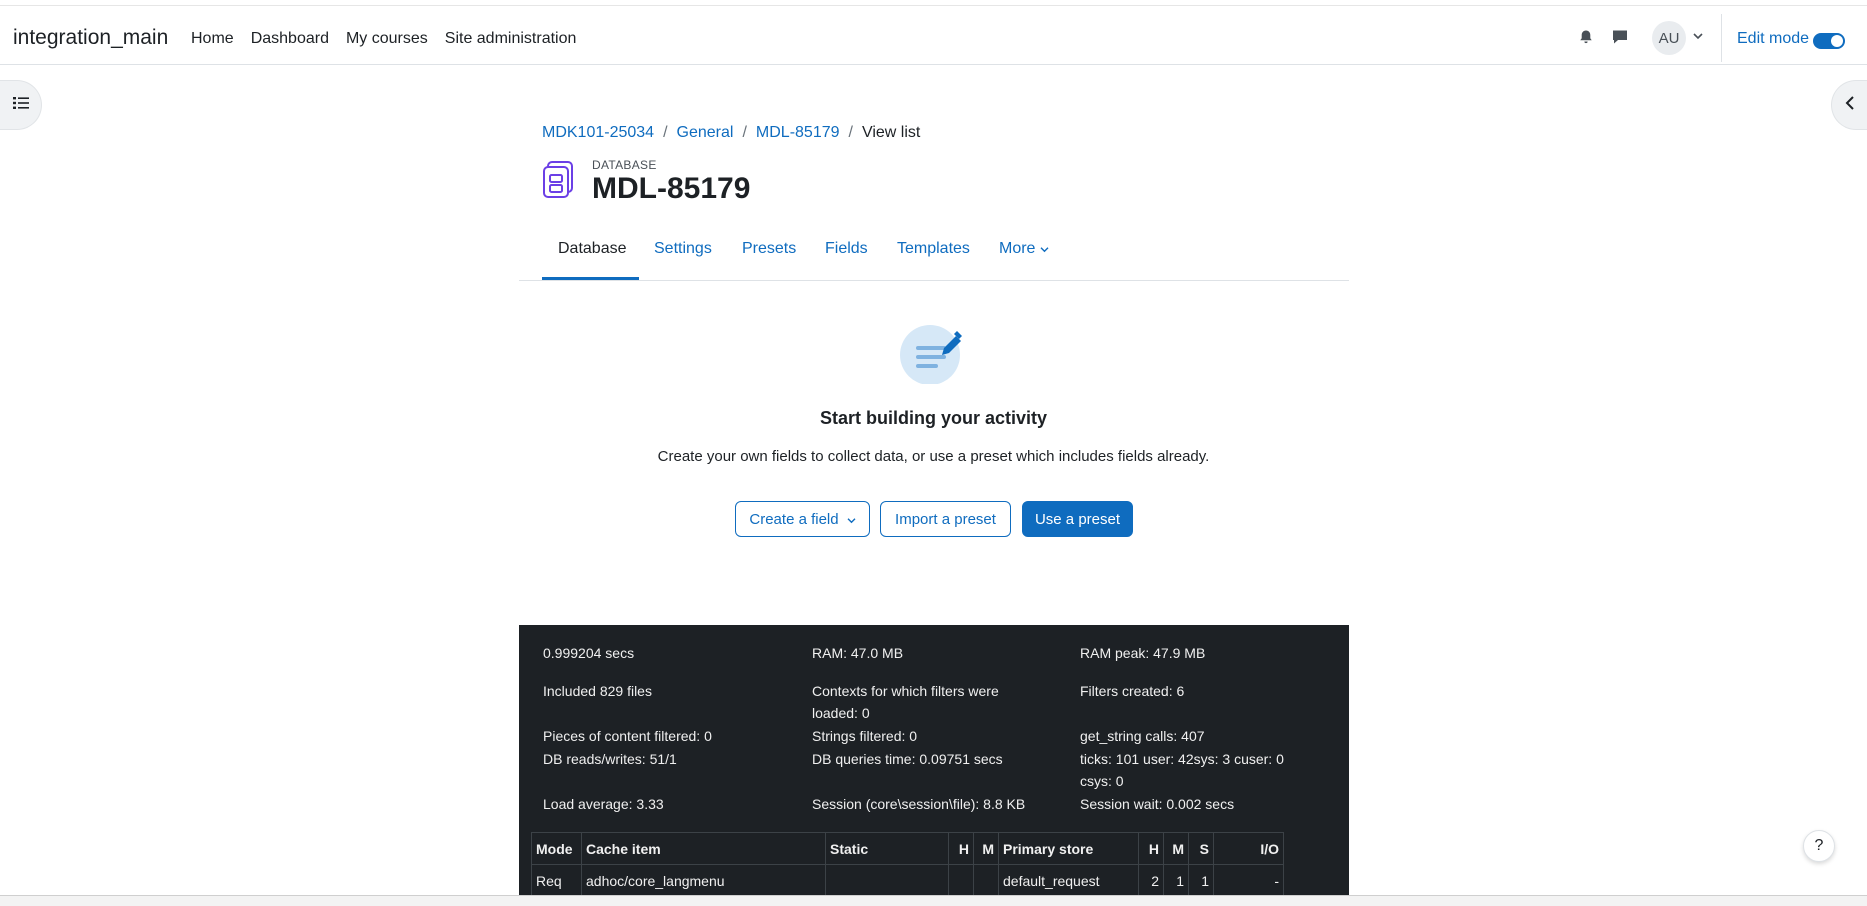 This screenshot has width=1867, height=906. I want to click on col-m2: M, so click(1176, 848).